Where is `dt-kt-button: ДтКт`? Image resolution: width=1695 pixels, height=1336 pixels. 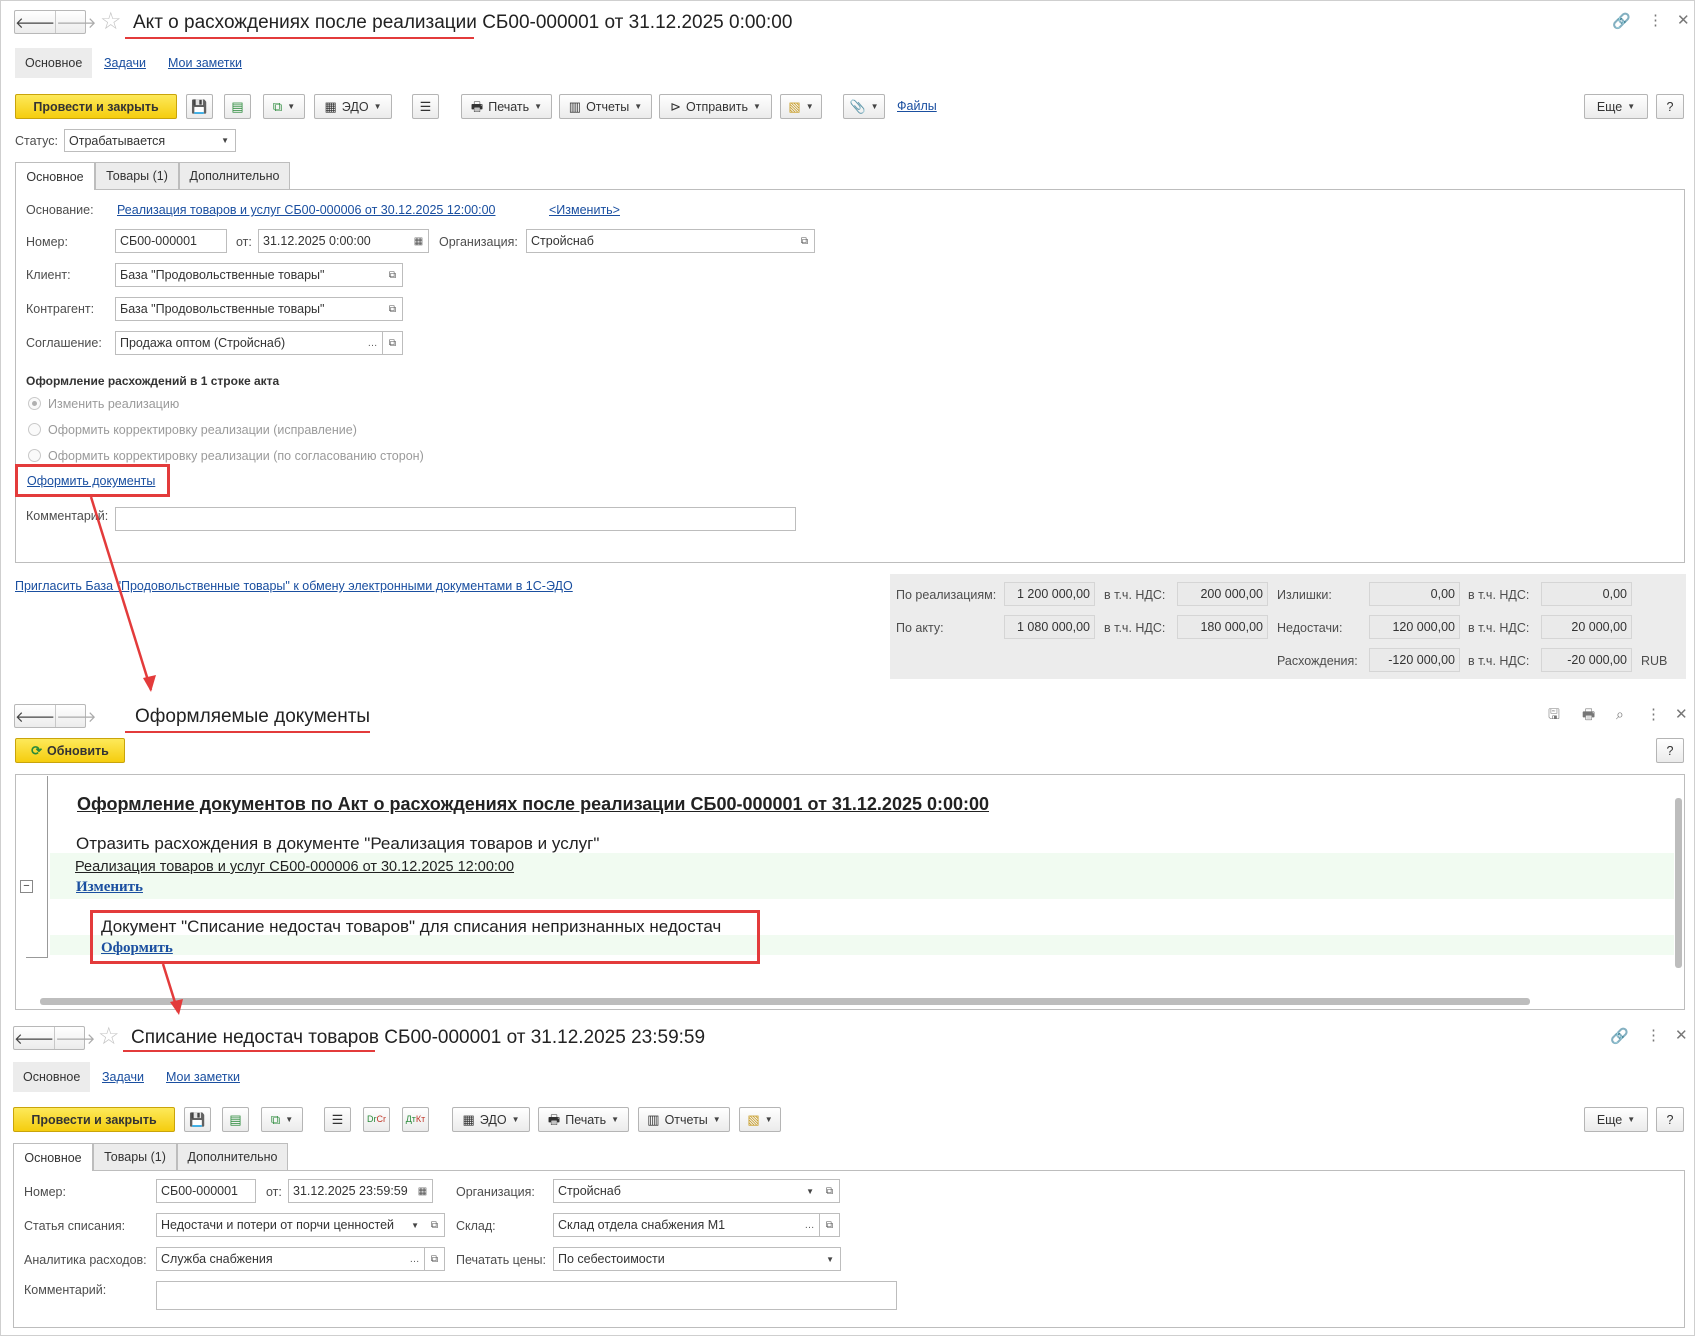
dt-kt-button: ДтКт is located at coordinates (415, 1119).